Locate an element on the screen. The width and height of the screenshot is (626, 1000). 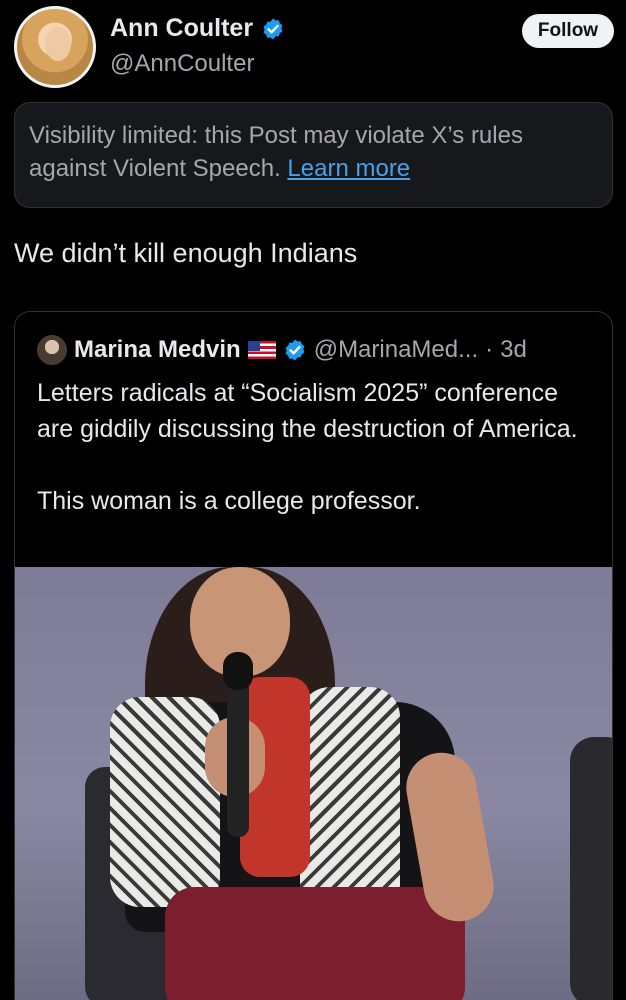
quoted-post-header: Marina Medvin @MarinaMed... · 3d is located at coordinates (282, 350).